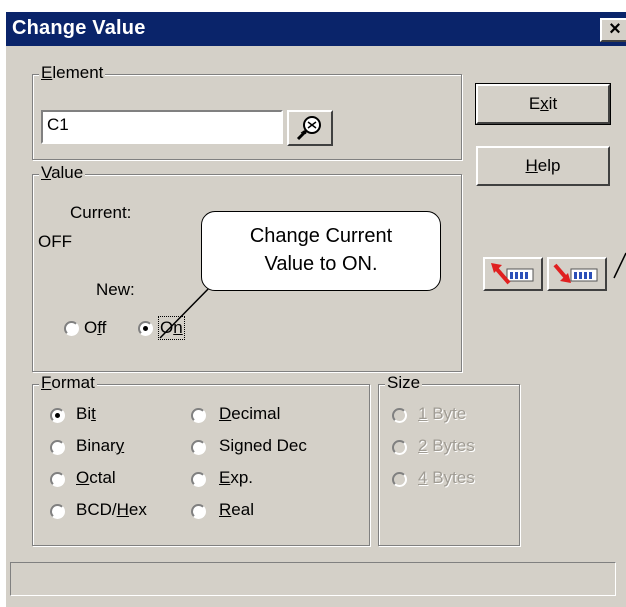  Describe the element at coordinates (72, 73) in the screenshot. I see `element-group-label: Element` at that location.